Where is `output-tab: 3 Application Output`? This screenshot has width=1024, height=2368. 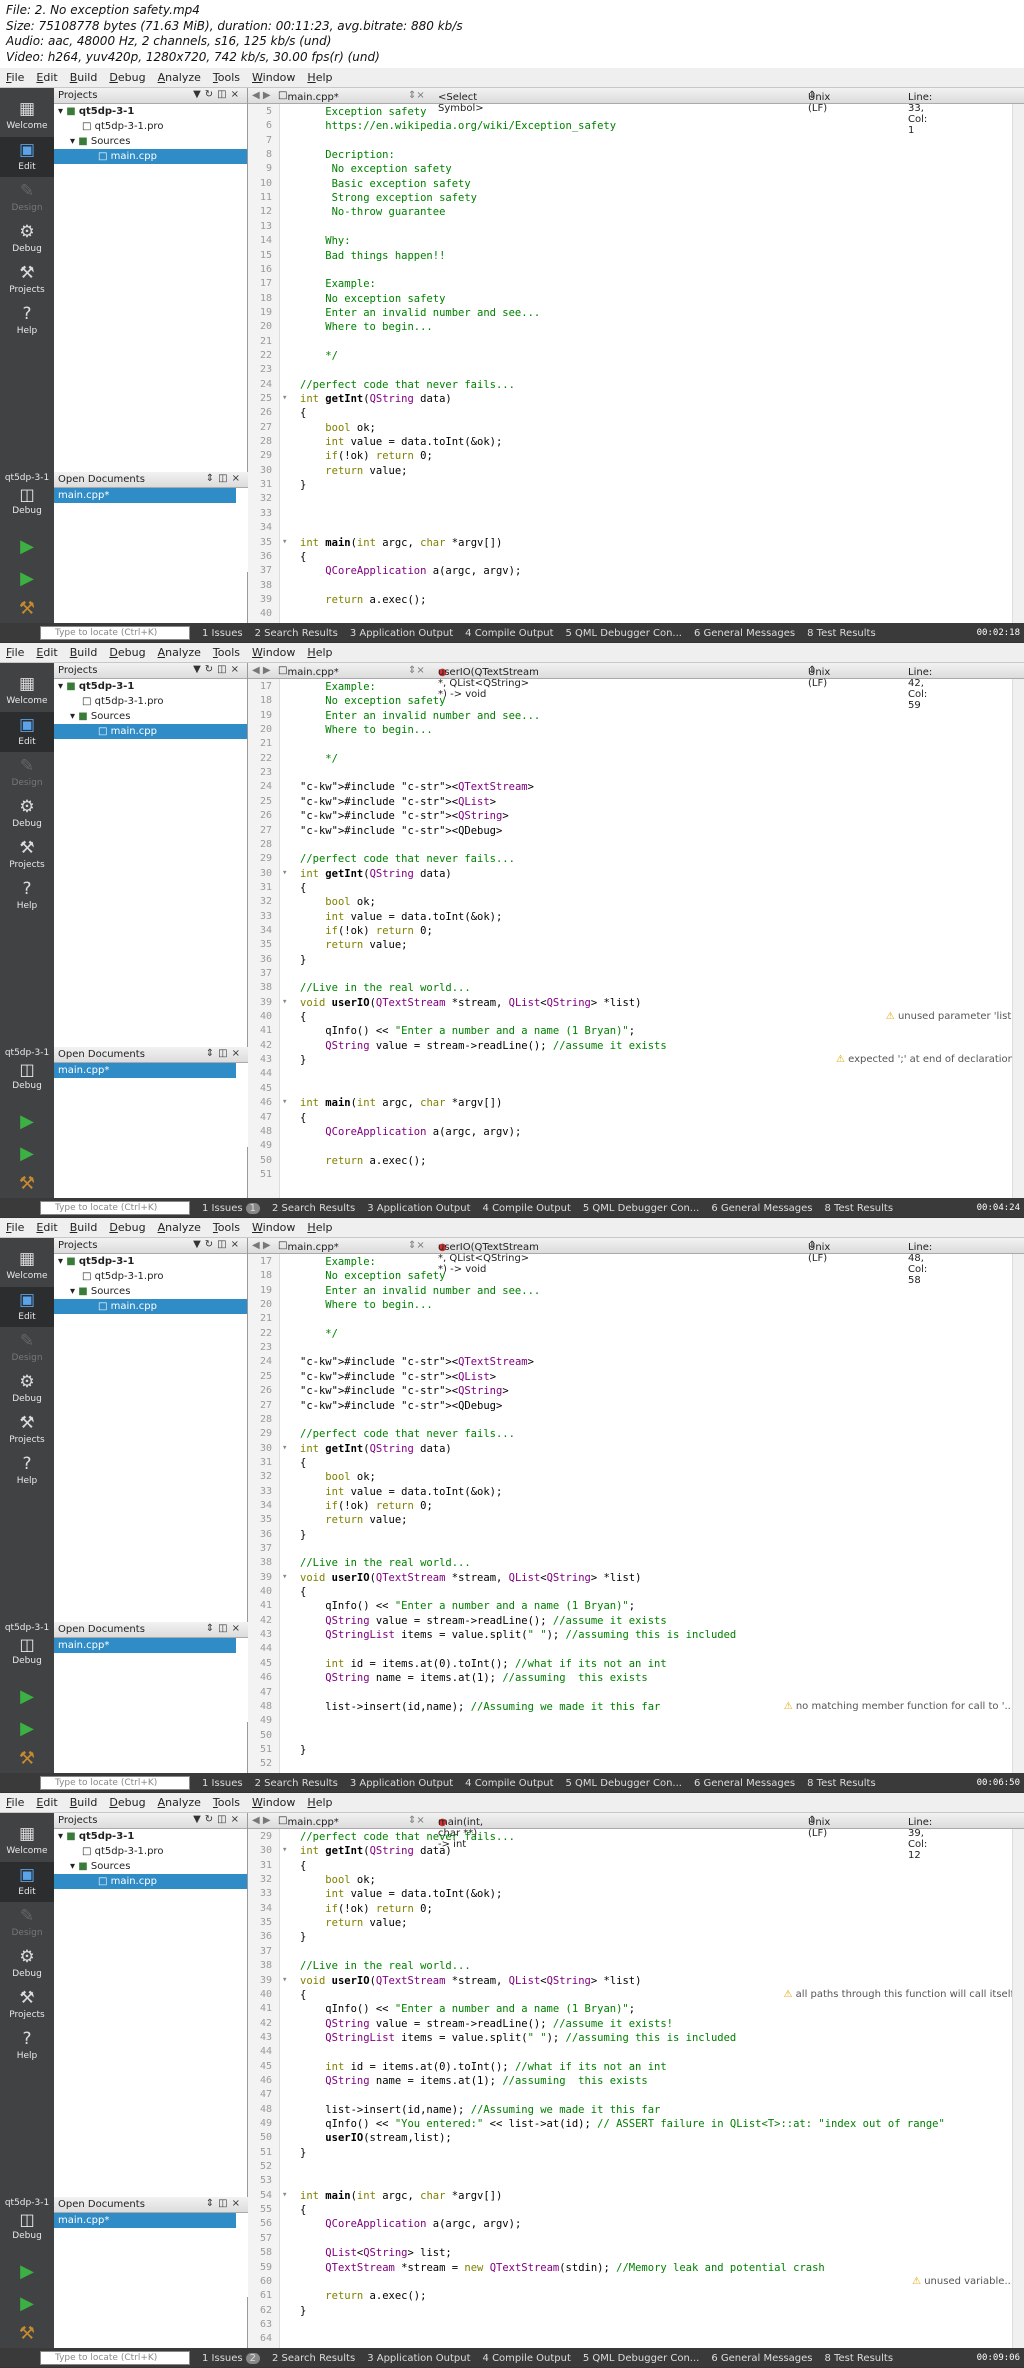
output-tab: 3 Application Output is located at coordinates (418, 2358).